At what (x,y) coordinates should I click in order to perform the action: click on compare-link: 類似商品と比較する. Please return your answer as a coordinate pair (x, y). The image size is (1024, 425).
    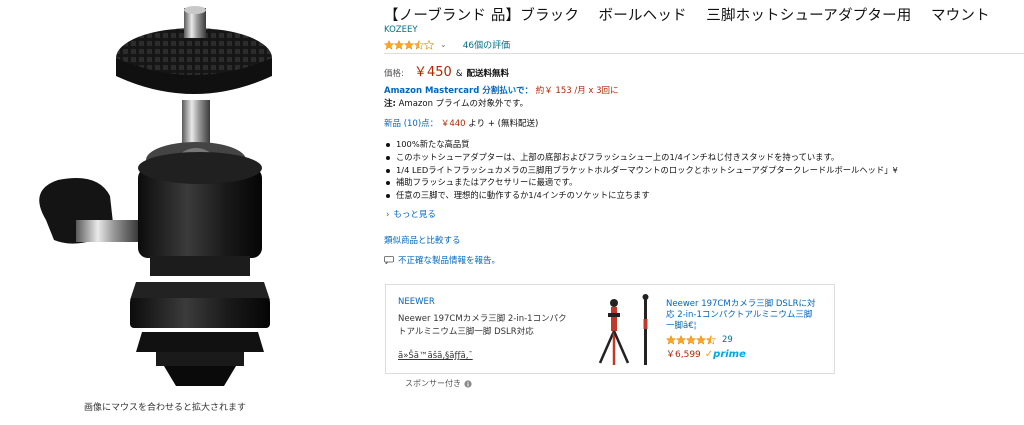
    Looking at the image, I should click on (422, 240).